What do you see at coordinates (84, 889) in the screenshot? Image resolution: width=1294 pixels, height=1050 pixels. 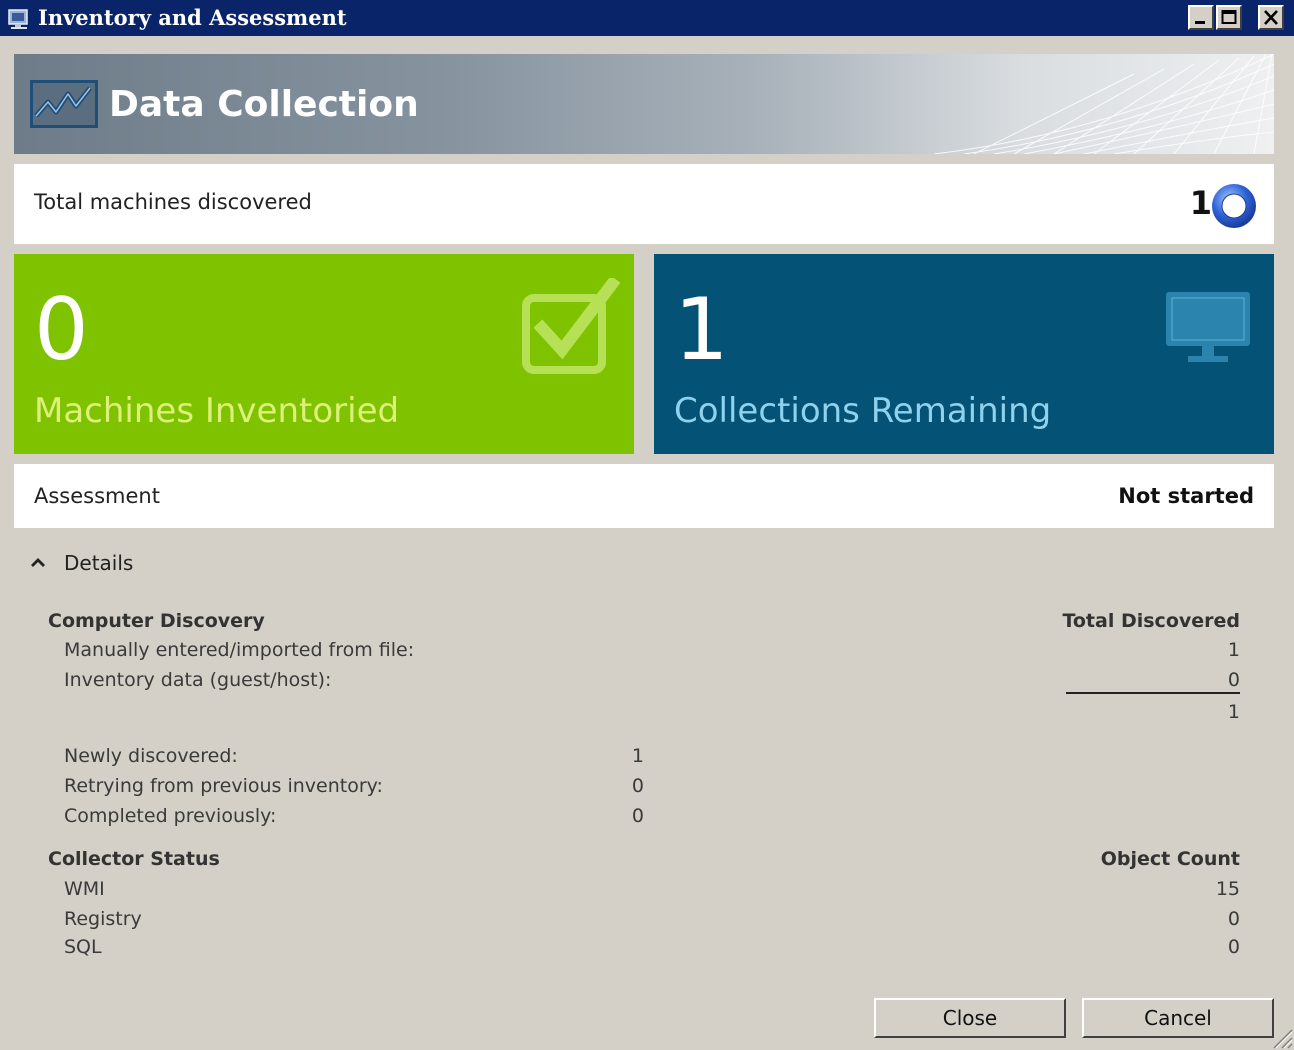 I see `collector-row-label: WMI` at bounding box center [84, 889].